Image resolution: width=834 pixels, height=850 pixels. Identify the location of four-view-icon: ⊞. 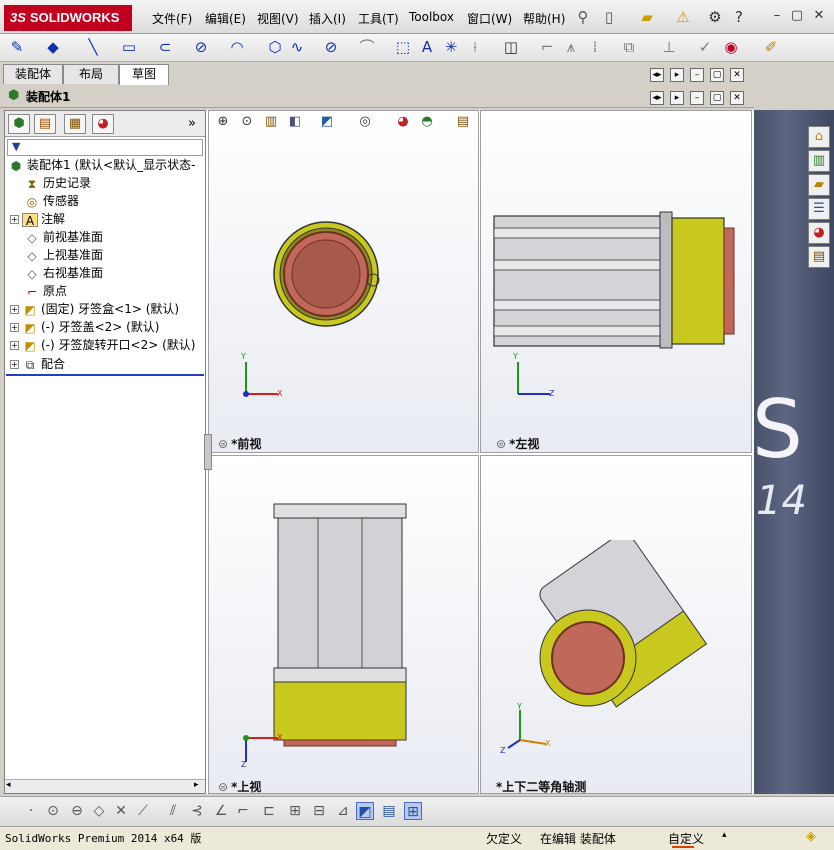
(413, 811).